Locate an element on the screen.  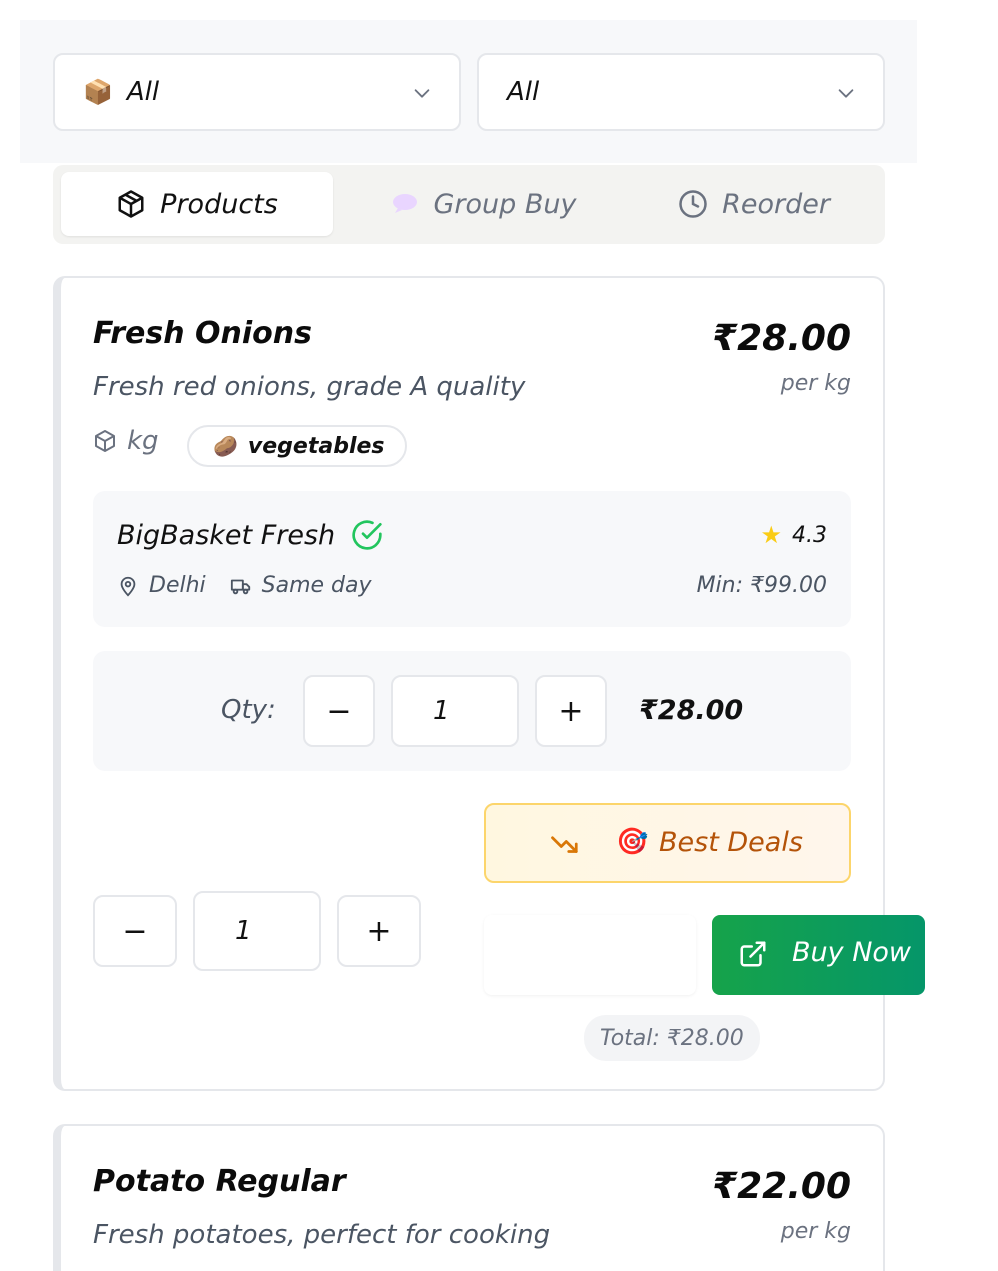
category-badge-label: vegetables is located at coordinates (316, 446).